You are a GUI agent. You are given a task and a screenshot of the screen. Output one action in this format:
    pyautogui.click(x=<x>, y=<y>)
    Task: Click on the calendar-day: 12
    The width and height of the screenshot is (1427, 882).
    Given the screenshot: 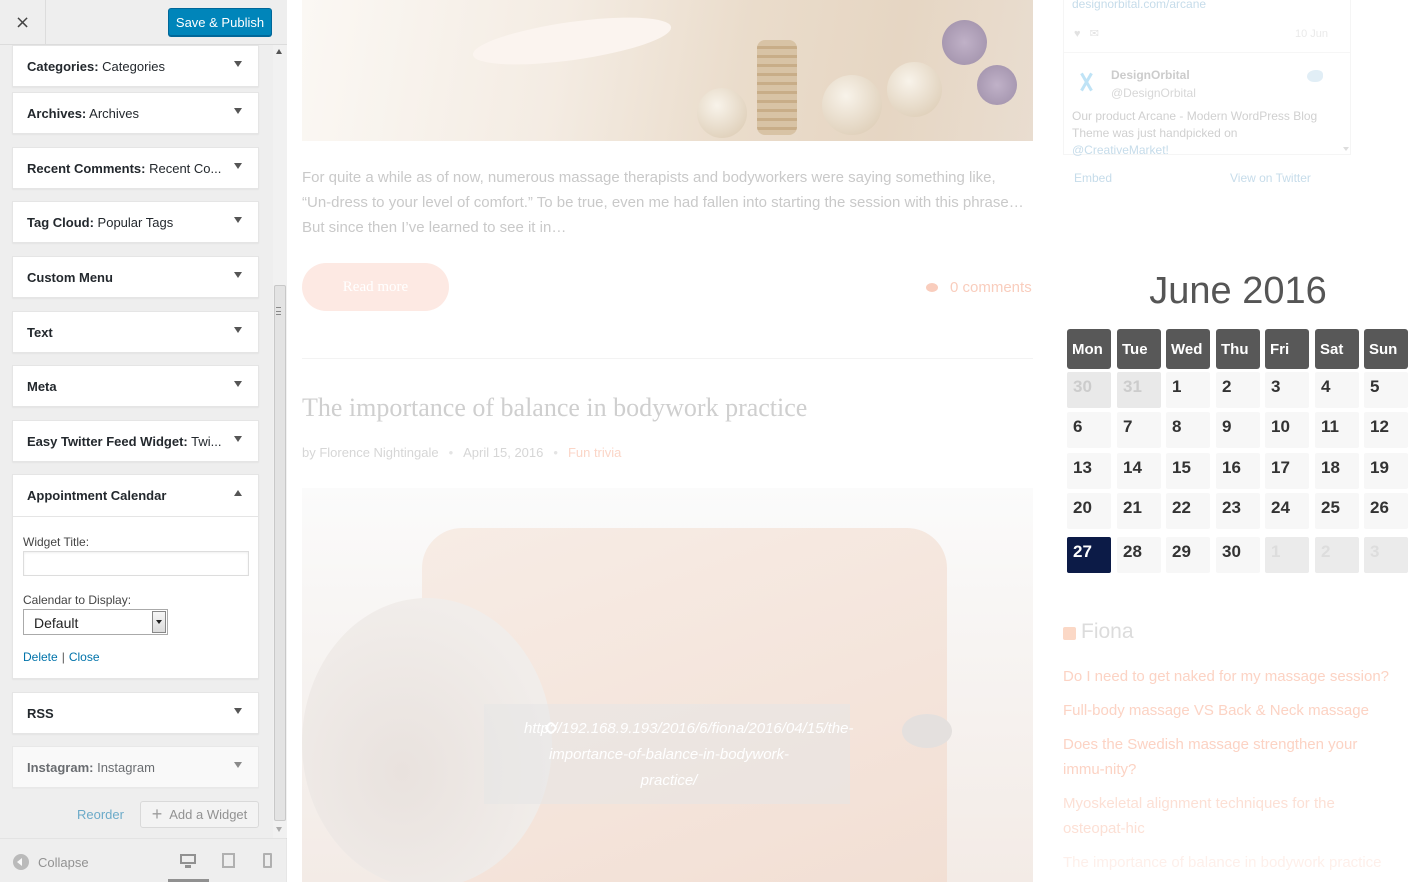 What is the action you would take?
    pyautogui.click(x=1386, y=430)
    